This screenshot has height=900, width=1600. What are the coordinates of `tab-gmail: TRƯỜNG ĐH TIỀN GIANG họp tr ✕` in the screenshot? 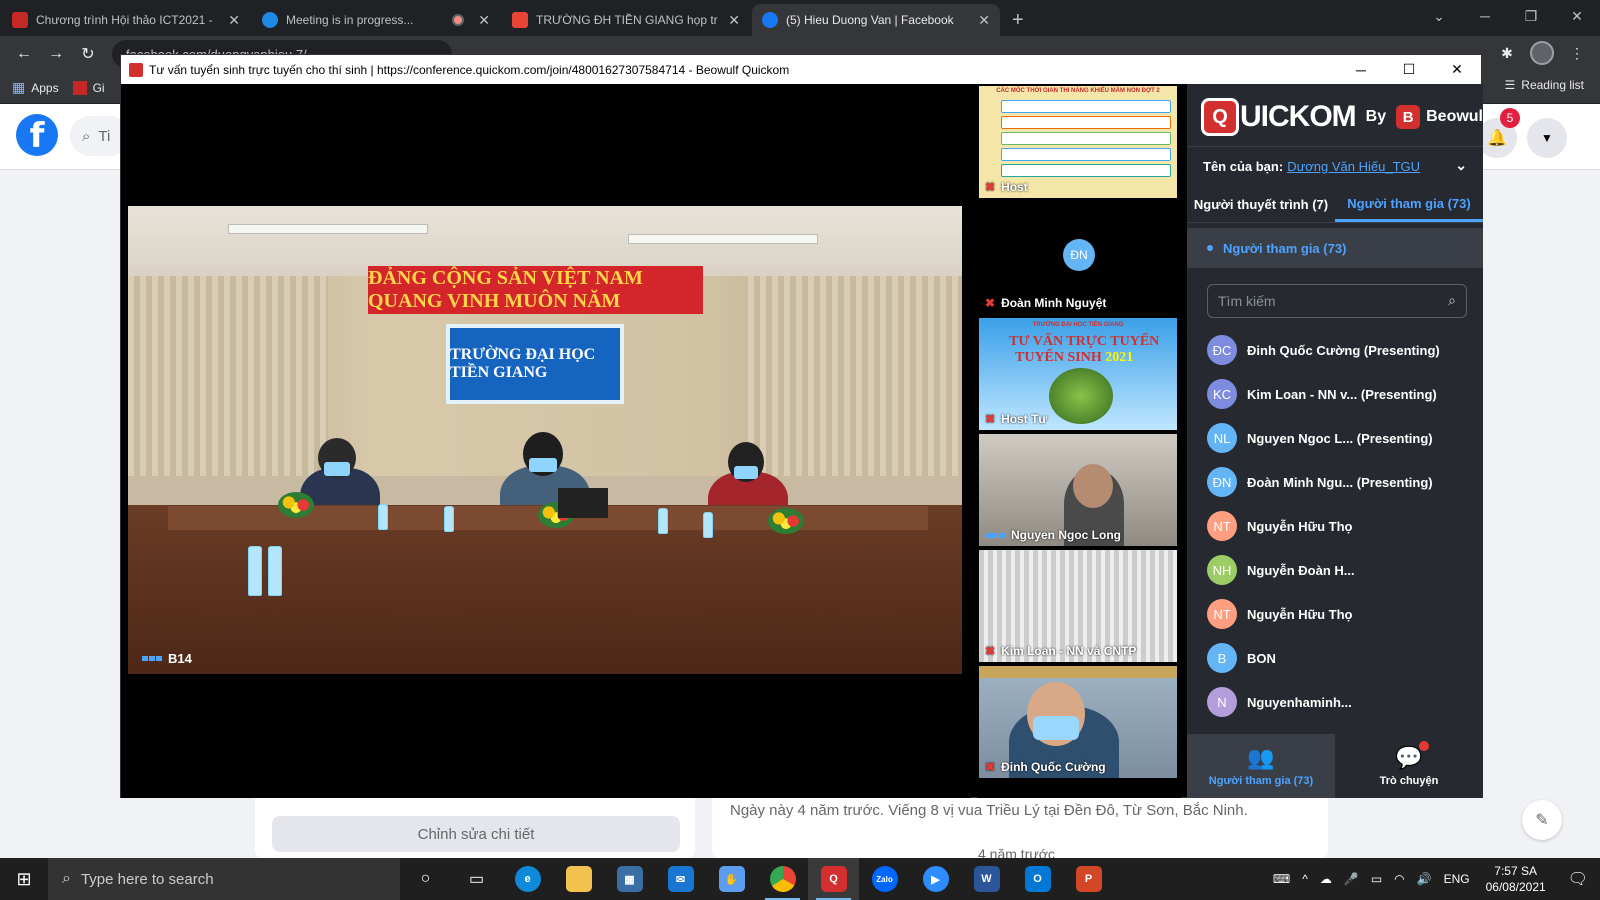 It's located at (626, 20).